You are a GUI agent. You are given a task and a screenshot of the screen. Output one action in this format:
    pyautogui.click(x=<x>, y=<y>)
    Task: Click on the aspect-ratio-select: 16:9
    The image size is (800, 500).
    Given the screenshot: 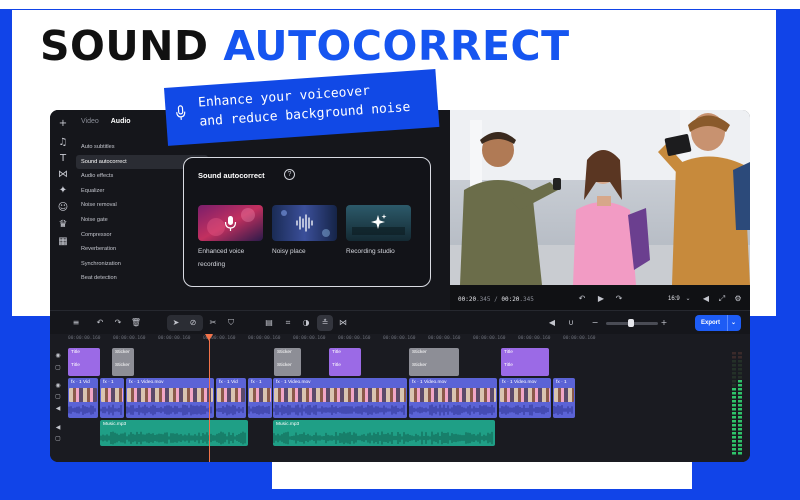 What is the action you would take?
    pyautogui.click(x=674, y=299)
    